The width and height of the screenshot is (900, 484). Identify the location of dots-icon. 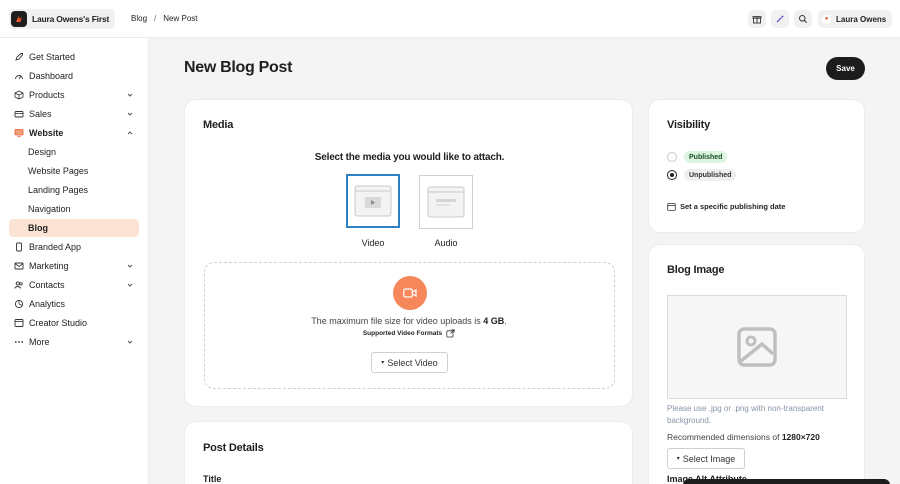
(19, 342).